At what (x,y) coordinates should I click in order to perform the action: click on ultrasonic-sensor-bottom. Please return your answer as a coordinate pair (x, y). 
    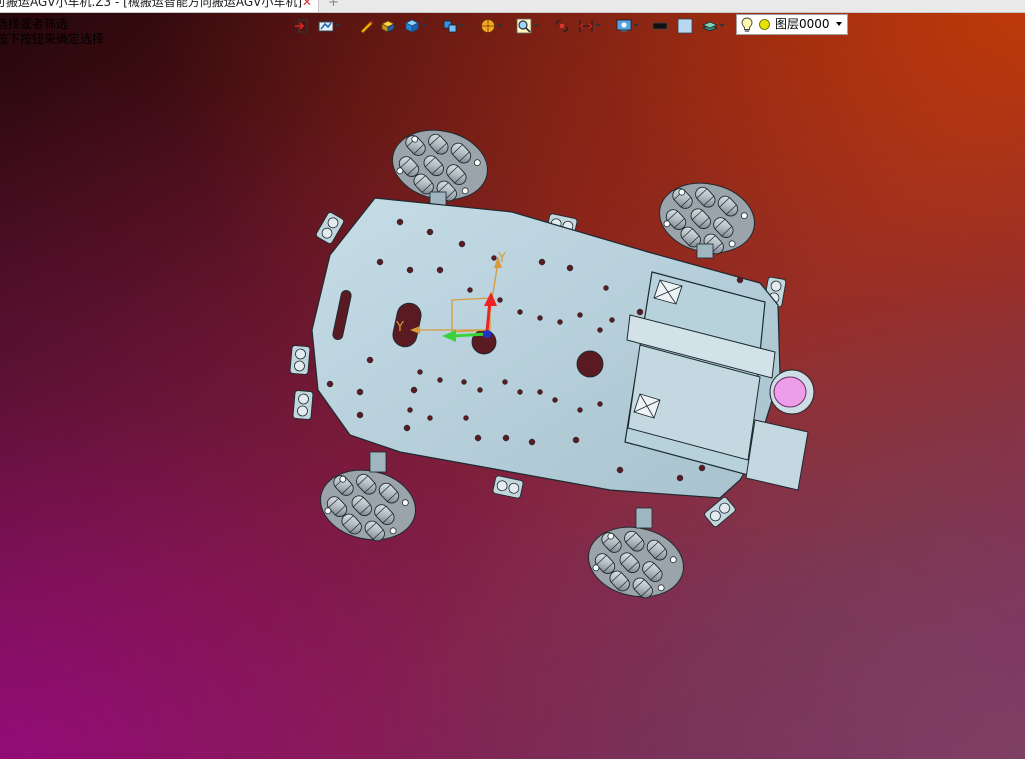
    Looking at the image, I should click on (508, 487).